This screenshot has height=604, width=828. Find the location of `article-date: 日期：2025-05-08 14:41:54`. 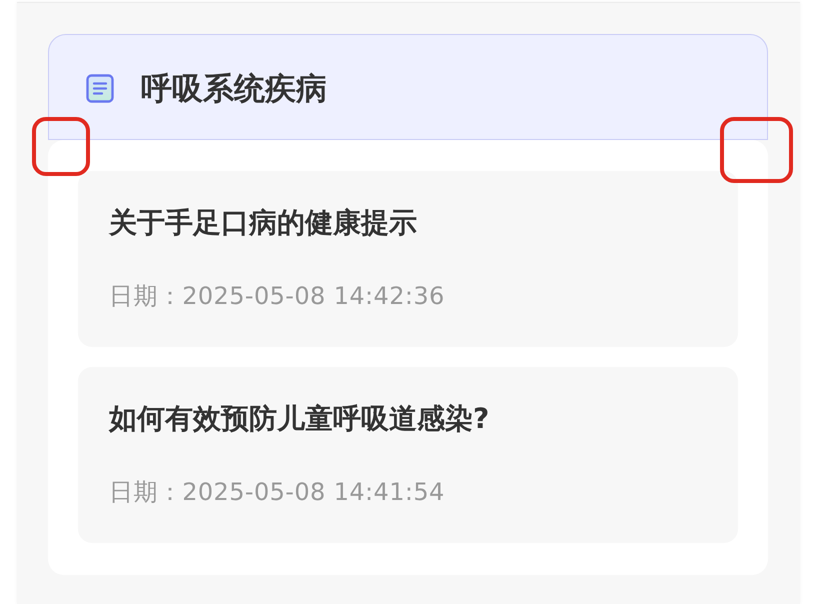

article-date: 日期：2025-05-08 14:41:54 is located at coordinates (277, 492).